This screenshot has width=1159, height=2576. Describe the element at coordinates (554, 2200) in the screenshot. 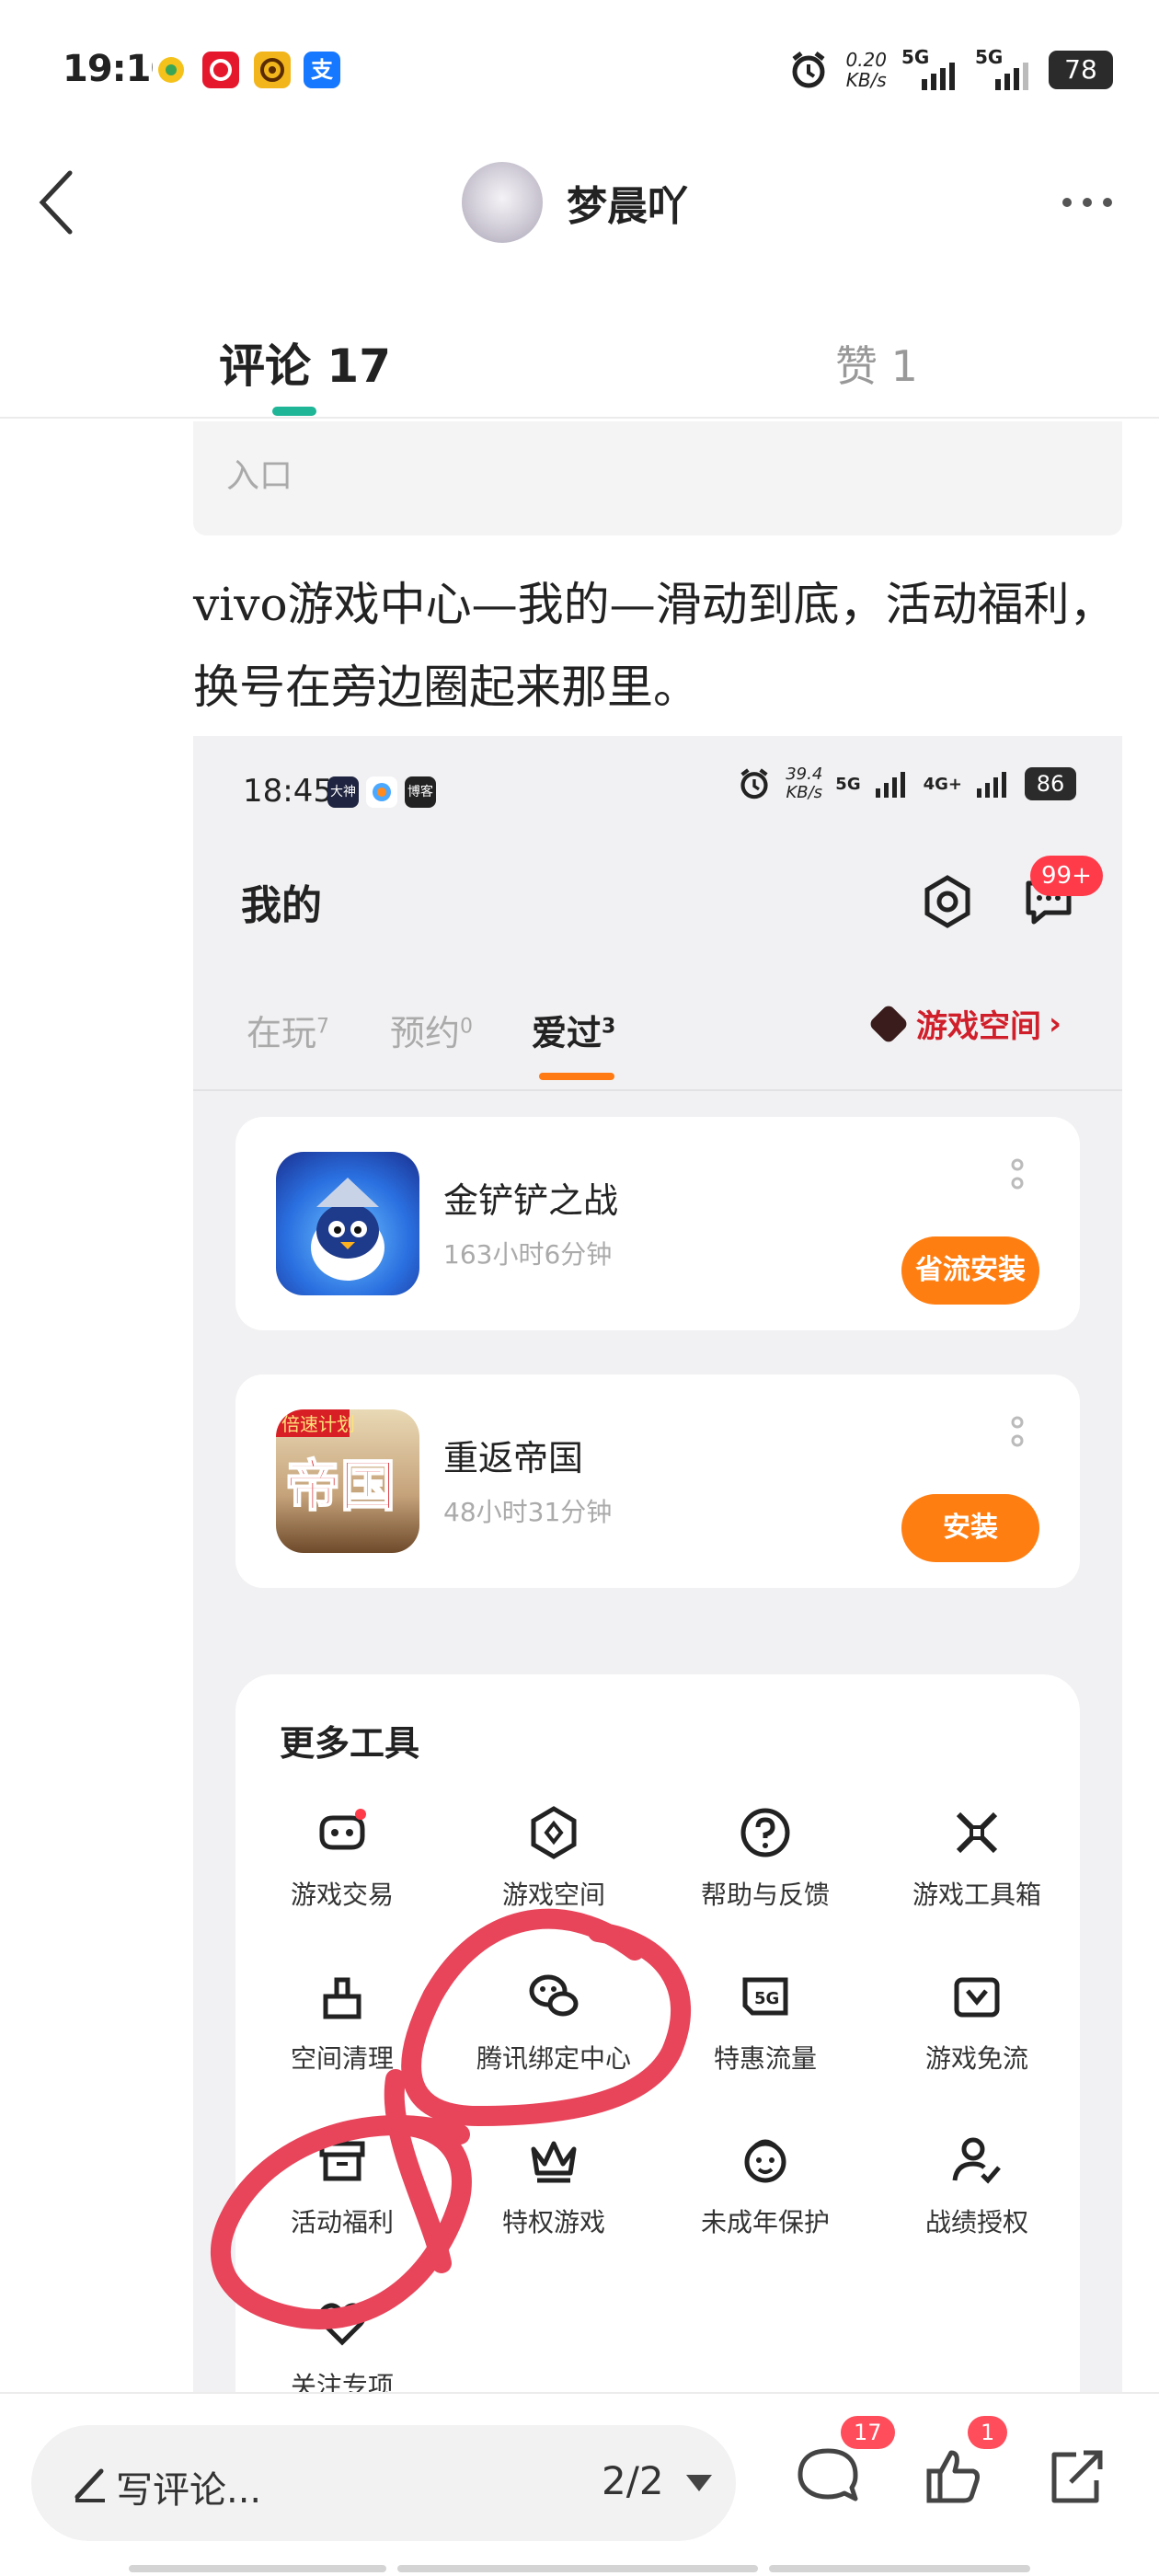

I see `tool-privileged-games: 特权游戏` at that location.